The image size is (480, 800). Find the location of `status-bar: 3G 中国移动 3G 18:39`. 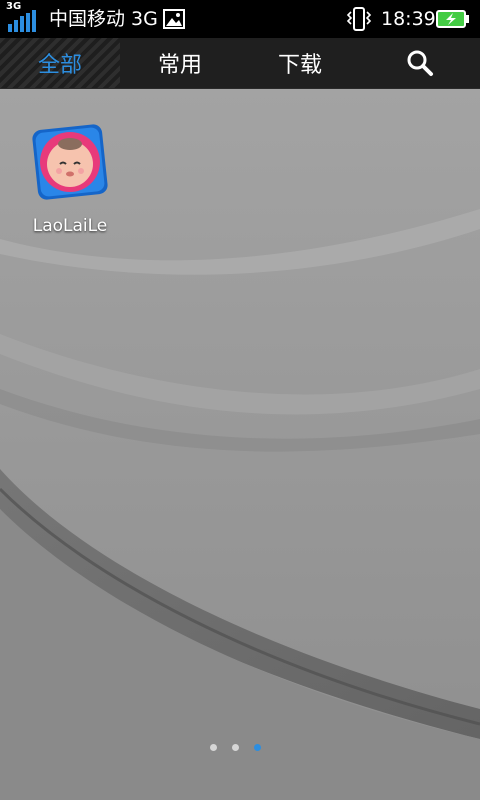

status-bar: 3G 中国移动 3G 18:39 is located at coordinates (240, 19).